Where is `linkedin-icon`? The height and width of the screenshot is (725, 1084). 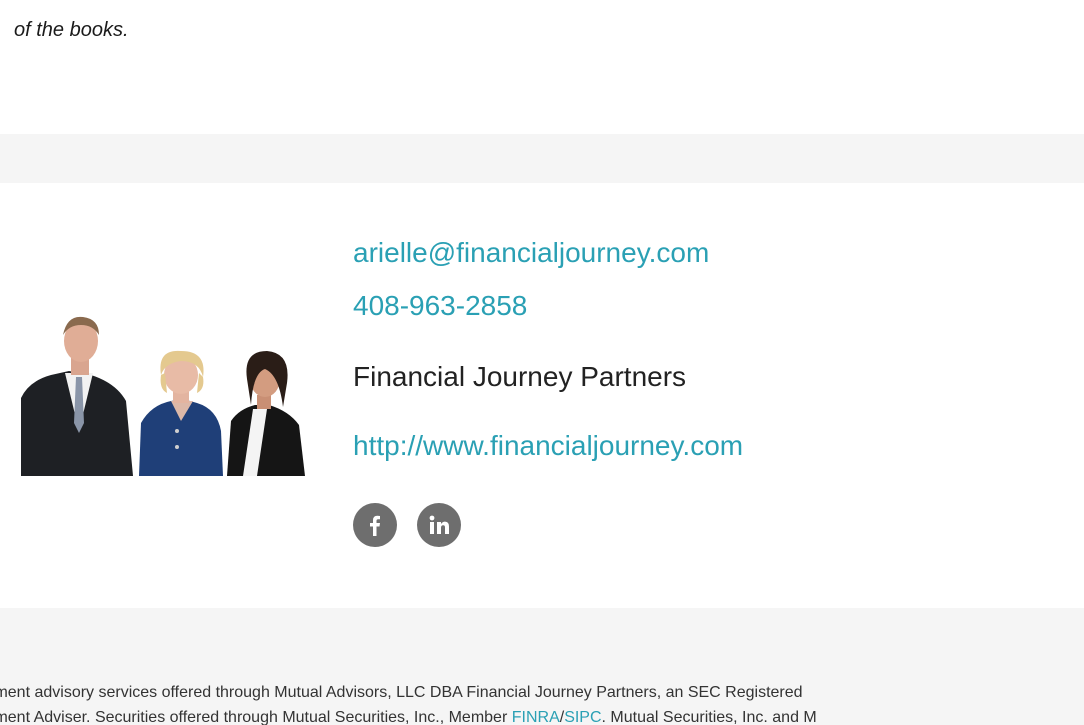 linkedin-icon is located at coordinates (439, 524).